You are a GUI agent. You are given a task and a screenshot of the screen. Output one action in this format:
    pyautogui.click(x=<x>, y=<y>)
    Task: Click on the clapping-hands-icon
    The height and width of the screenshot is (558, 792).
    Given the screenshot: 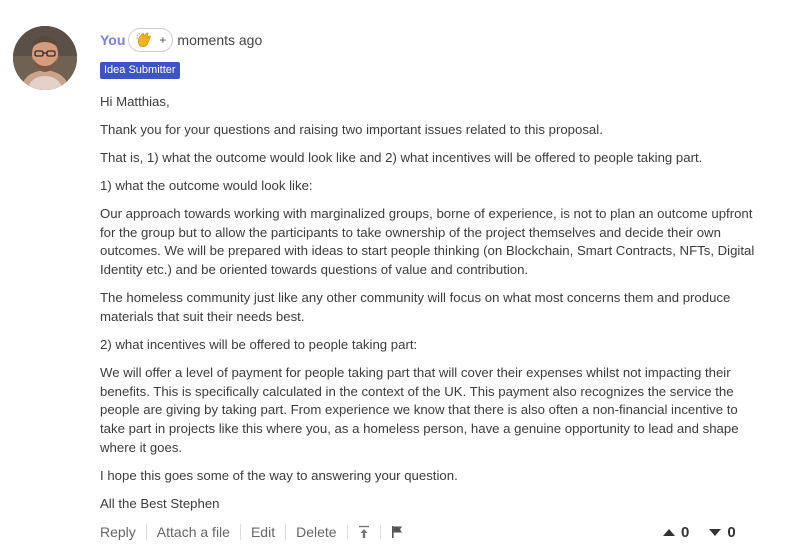 What is the action you would take?
    pyautogui.click(x=144, y=39)
    